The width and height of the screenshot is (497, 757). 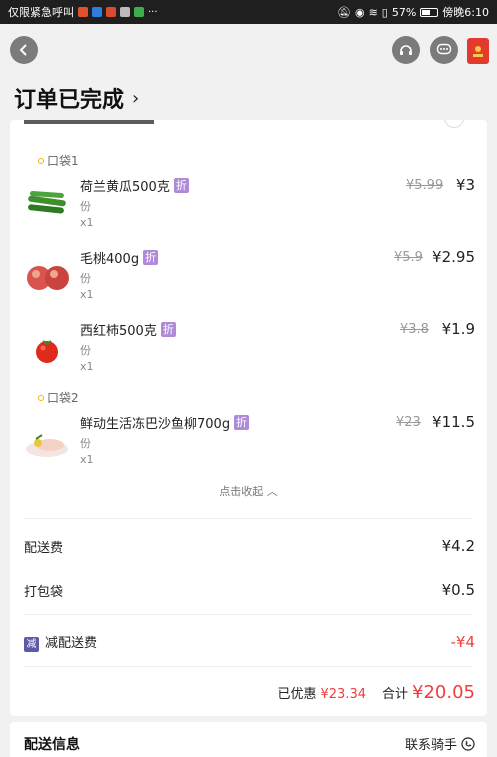 What do you see at coordinates (408, 257) in the screenshot?
I see `original-price: ¥5.9` at bounding box center [408, 257].